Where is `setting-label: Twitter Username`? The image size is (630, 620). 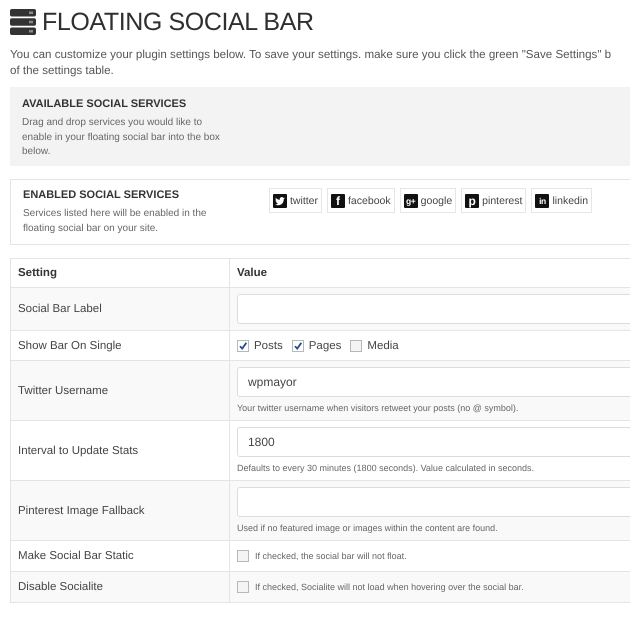
setting-label: Twitter Username is located at coordinates (120, 390).